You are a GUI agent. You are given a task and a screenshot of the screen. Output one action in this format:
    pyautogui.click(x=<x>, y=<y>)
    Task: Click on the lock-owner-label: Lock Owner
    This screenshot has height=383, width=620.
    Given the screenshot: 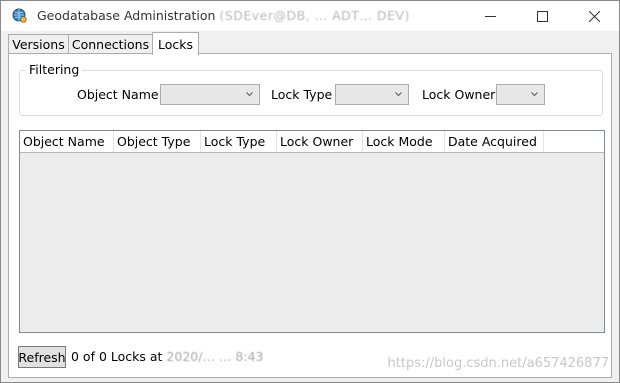 What is the action you would take?
    pyautogui.click(x=459, y=94)
    